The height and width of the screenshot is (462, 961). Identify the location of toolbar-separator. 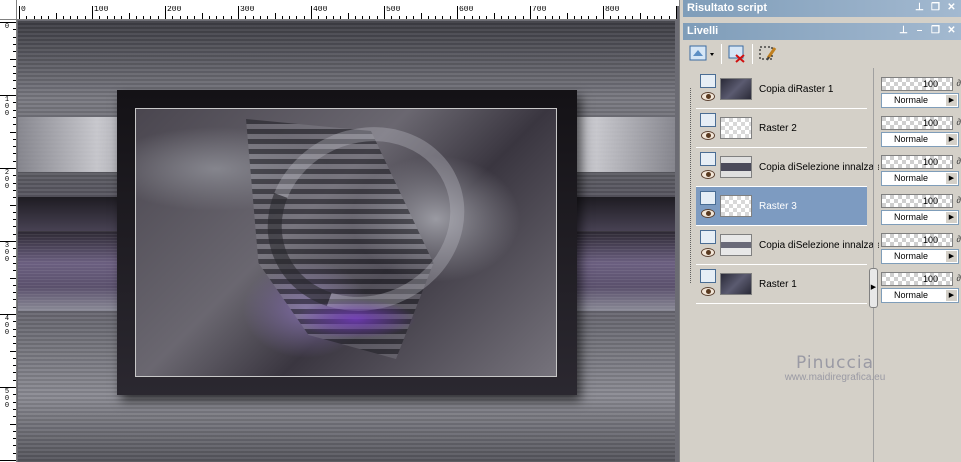
(721, 54).